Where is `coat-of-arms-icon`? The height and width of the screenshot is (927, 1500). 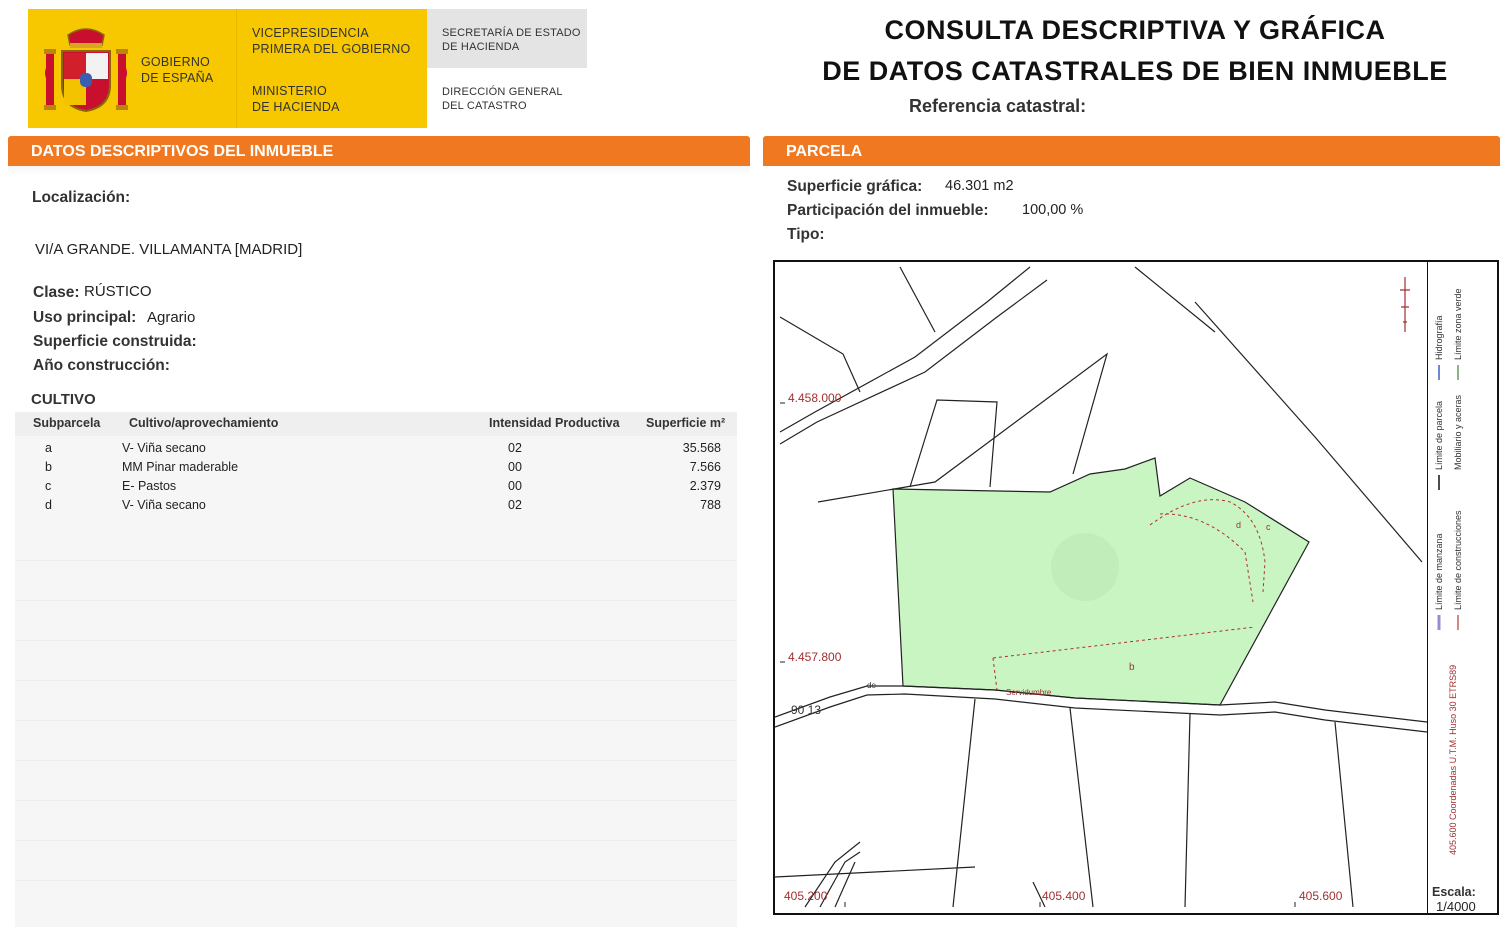 coat-of-arms-icon is located at coordinates (86, 70).